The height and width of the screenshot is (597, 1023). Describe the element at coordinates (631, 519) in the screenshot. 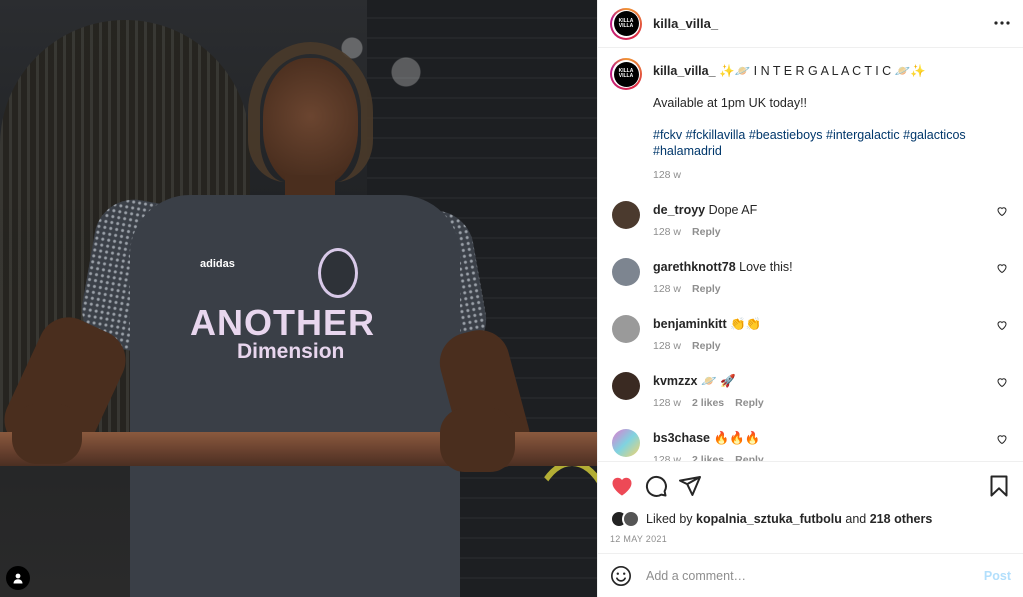

I see `liker-avatar` at that location.